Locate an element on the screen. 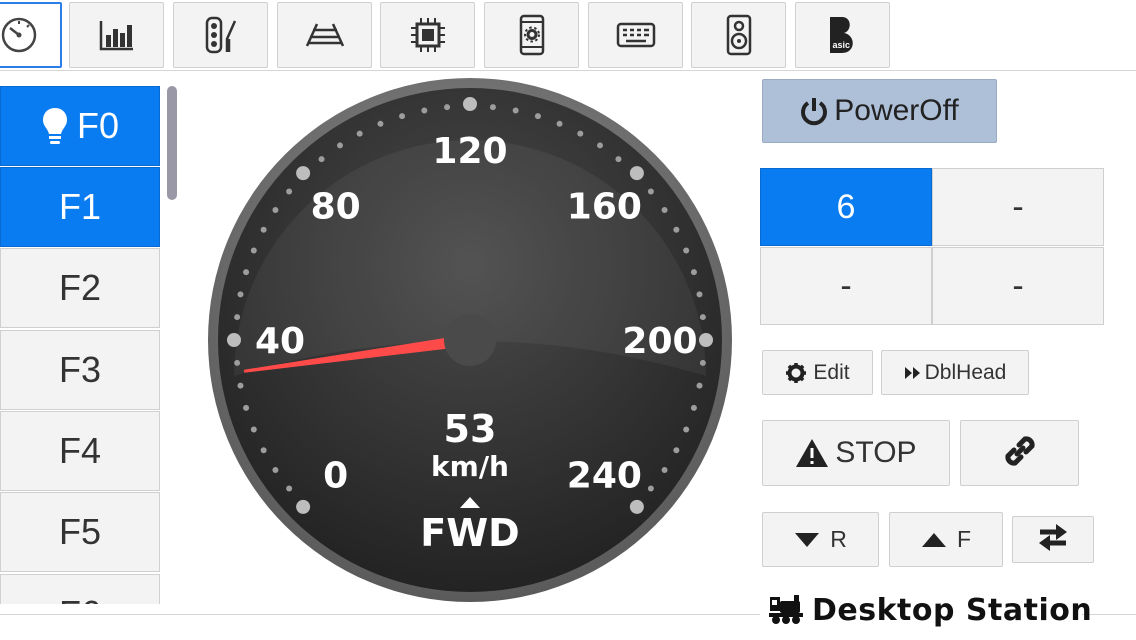 The height and width of the screenshot is (640, 1136). edit-button: Edit is located at coordinates (817, 372).